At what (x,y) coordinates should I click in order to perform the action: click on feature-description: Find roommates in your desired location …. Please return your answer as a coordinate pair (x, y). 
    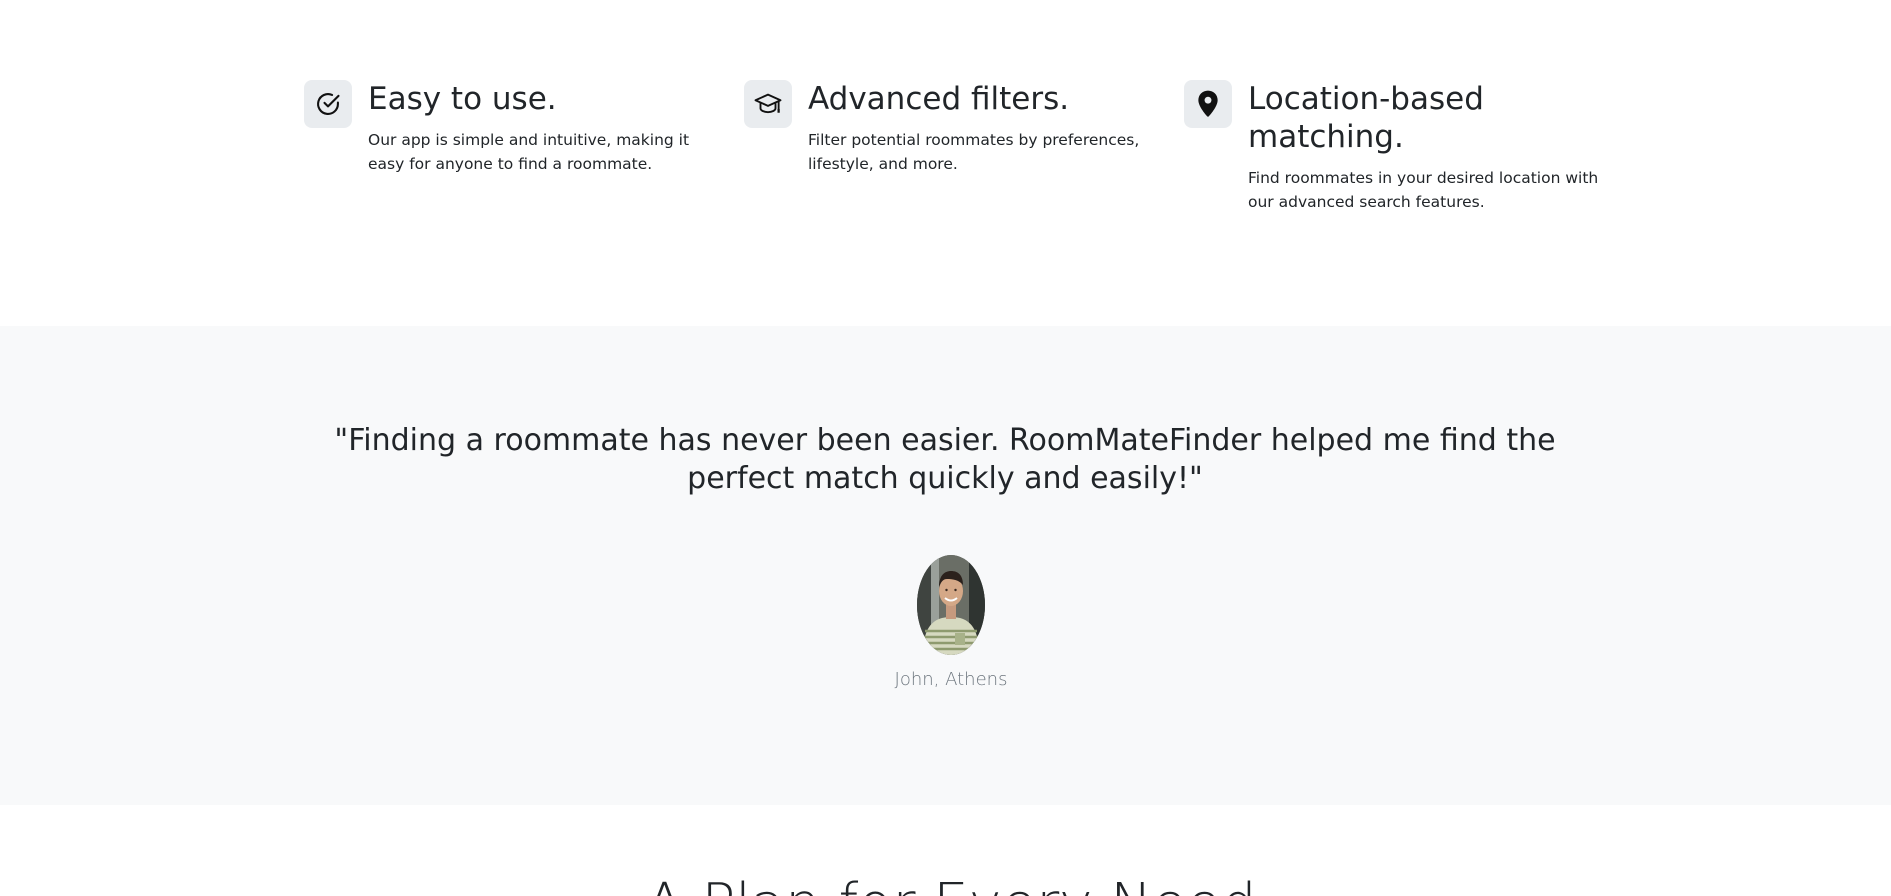
    Looking at the image, I should click on (1423, 190).